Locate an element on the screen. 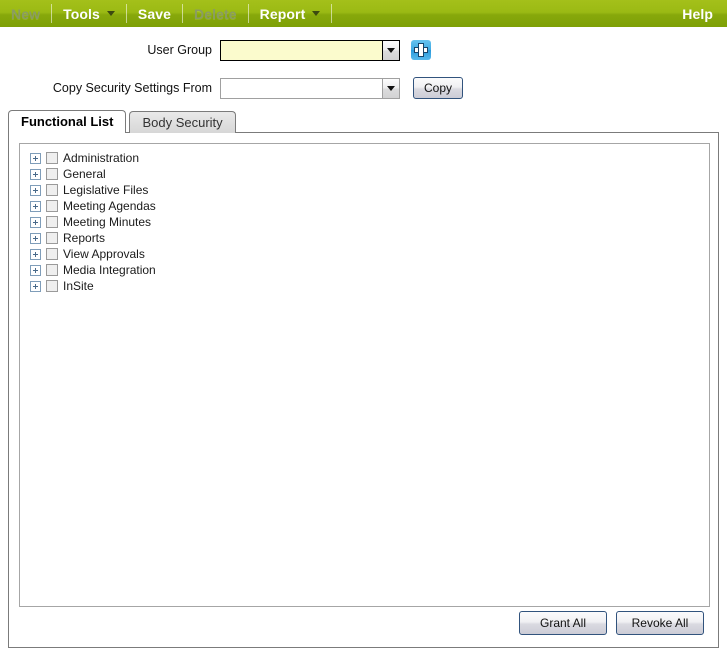  tree-row-label: Administration is located at coordinates (101, 158).